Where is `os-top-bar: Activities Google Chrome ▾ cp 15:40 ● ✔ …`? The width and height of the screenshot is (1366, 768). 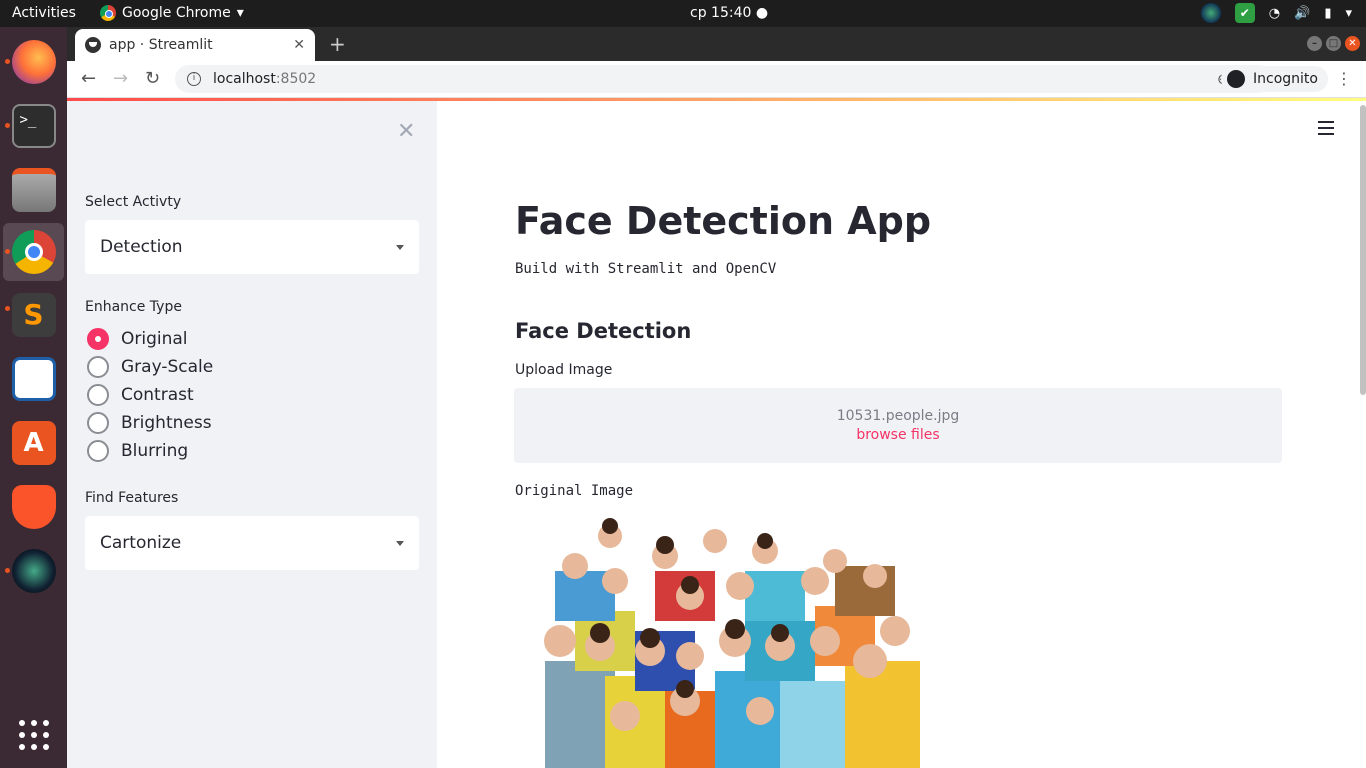
os-top-bar: Activities Google Chrome ▾ cp 15:40 ● ✔ … is located at coordinates (683, 13).